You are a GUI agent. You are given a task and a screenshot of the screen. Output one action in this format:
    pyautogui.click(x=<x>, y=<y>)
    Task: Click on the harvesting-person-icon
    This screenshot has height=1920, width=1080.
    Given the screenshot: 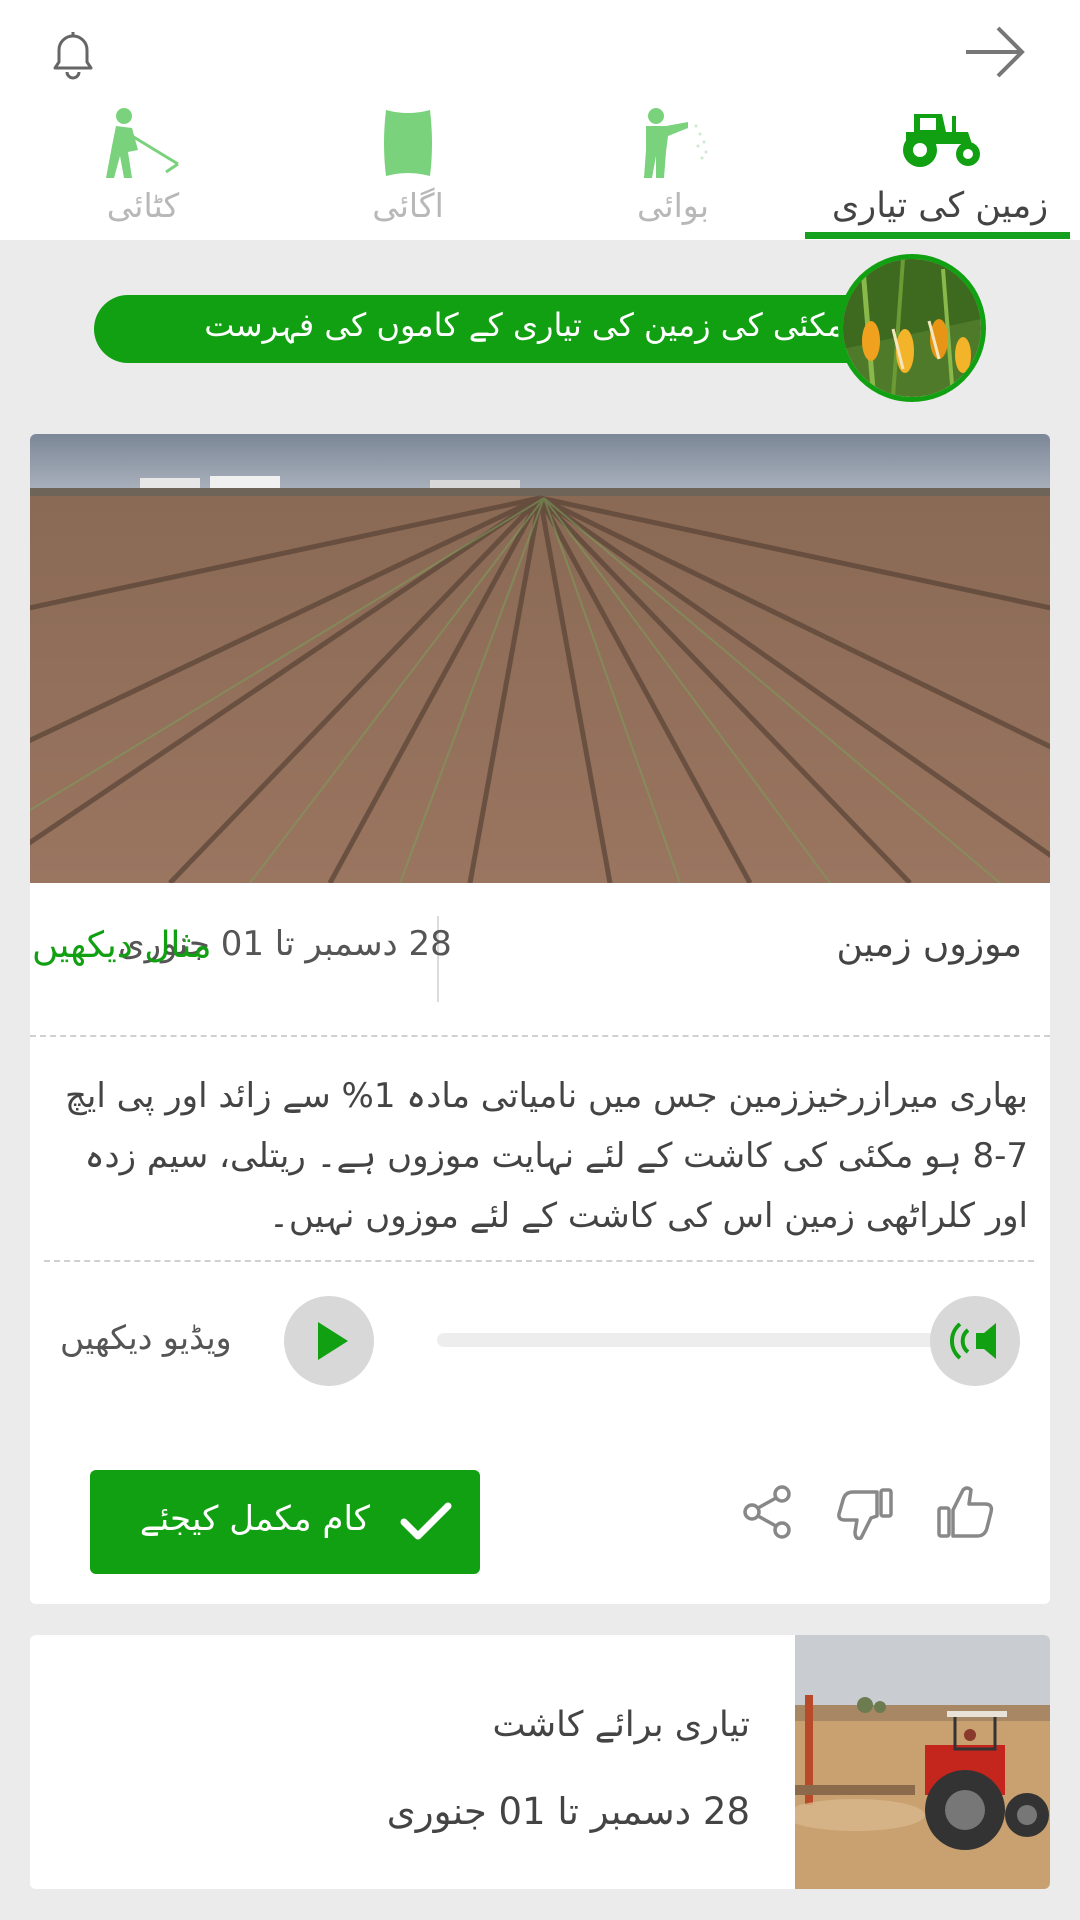 What is the action you would take?
    pyautogui.click(x=143, y=146)
    